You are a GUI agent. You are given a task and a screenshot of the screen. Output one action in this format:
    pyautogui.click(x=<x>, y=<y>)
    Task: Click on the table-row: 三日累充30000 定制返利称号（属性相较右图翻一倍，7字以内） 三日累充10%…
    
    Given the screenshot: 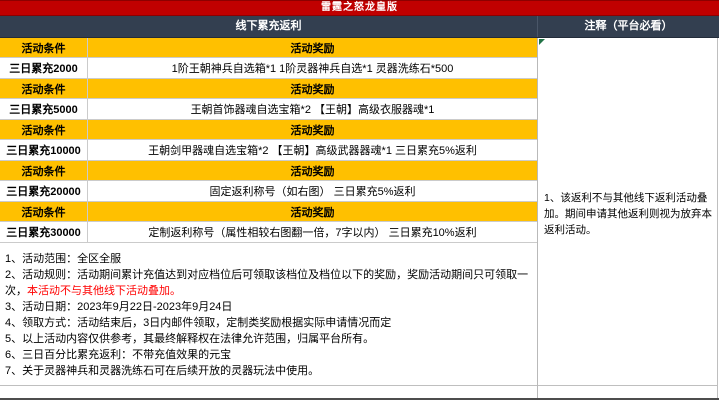 What is the action you would take?
    pyautogui.click(x=268, y=232)
    